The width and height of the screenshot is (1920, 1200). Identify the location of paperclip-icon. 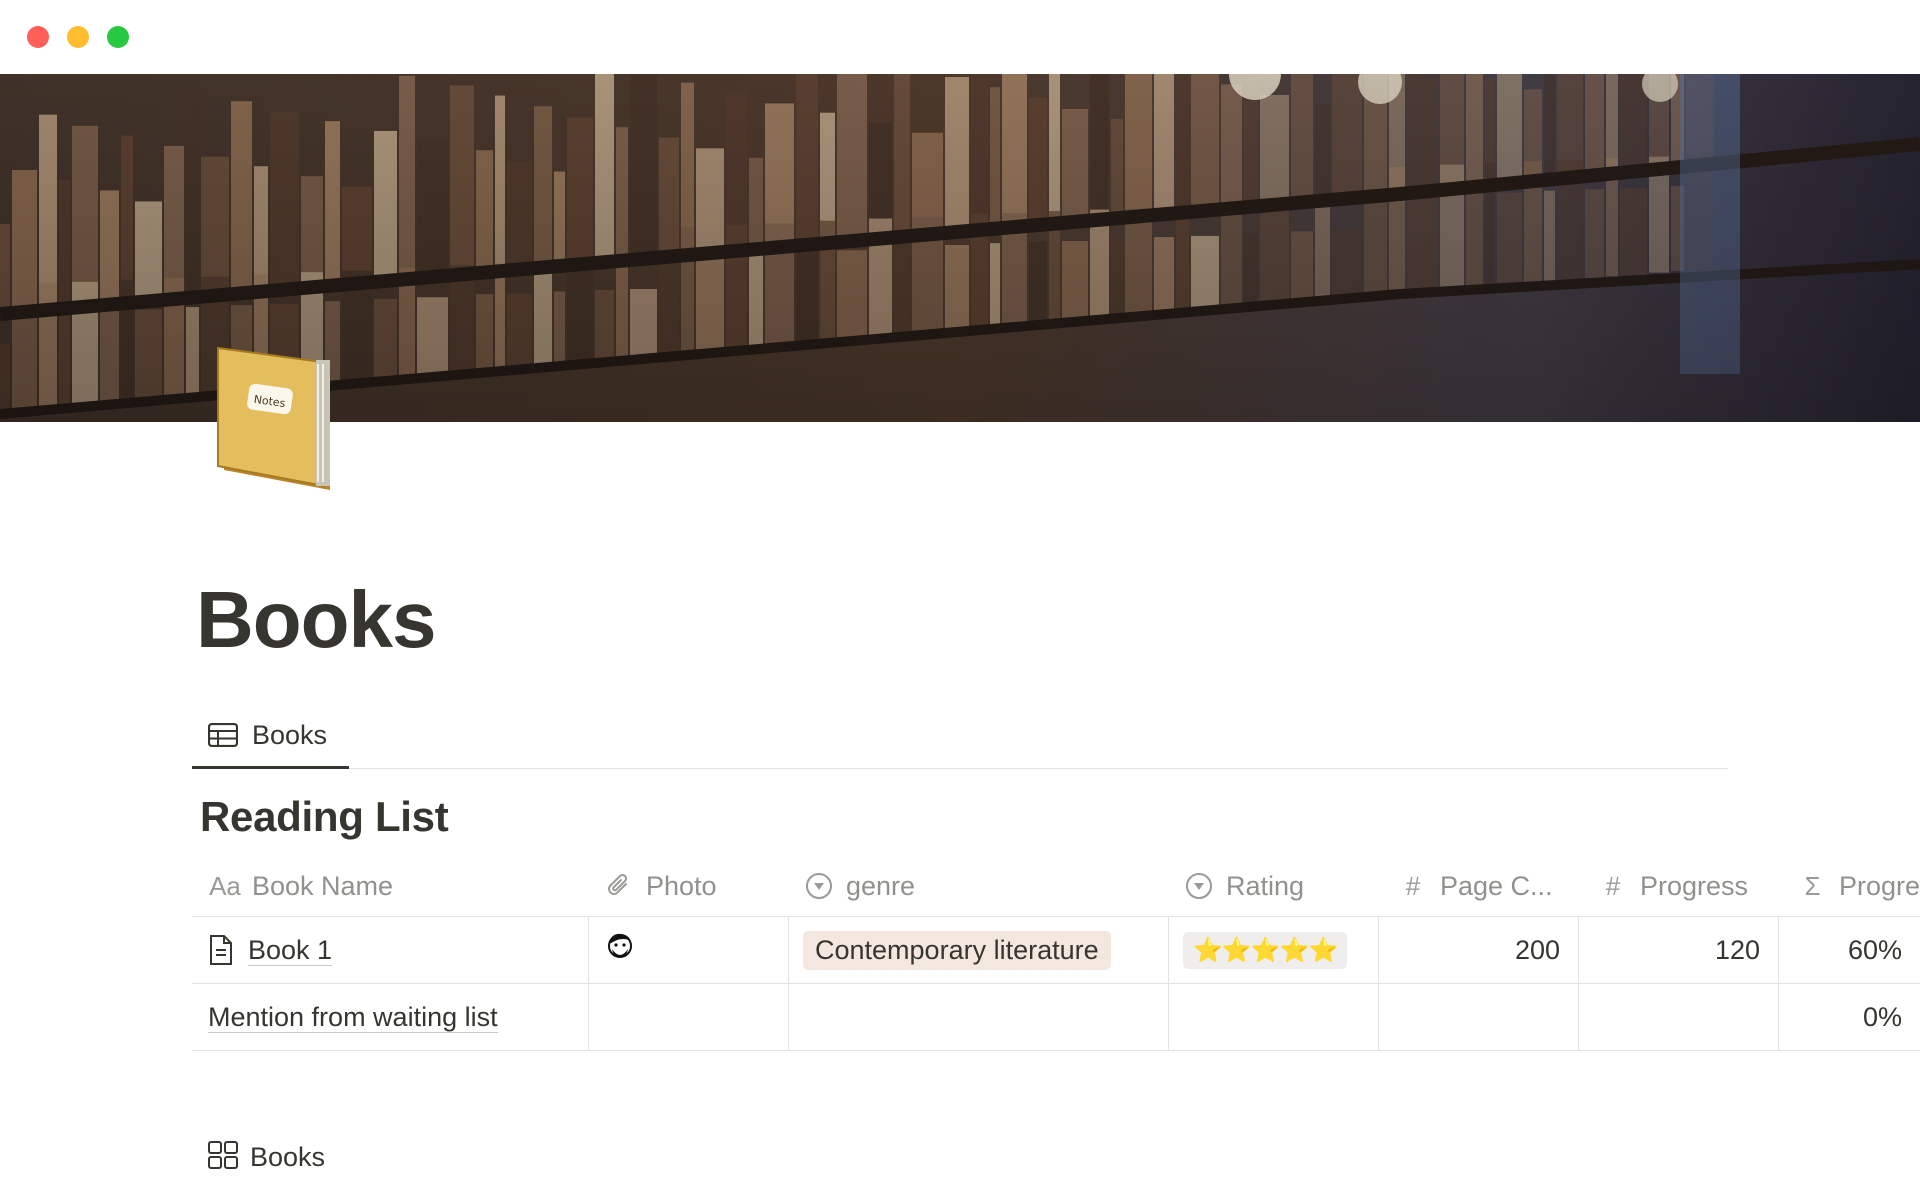
(619, 886).